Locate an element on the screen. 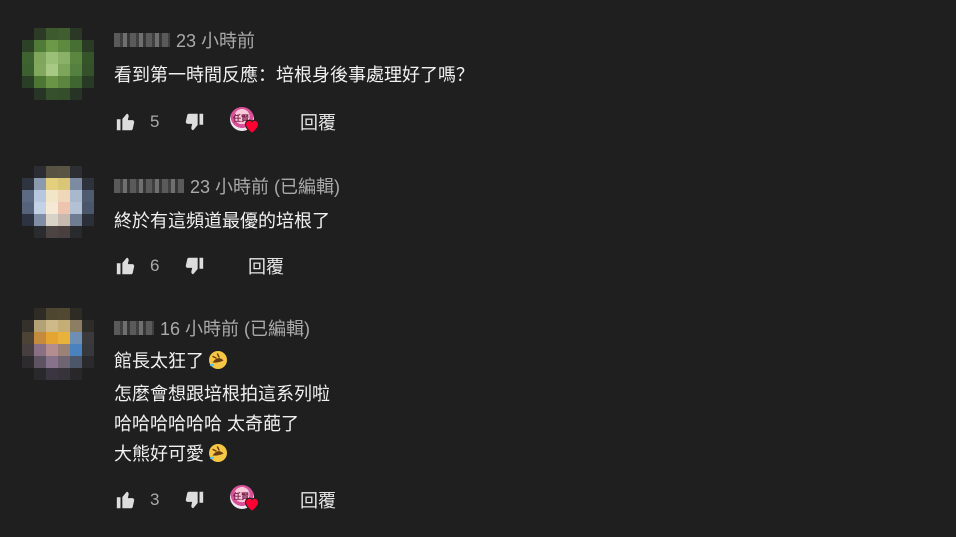 The height and width of the screenshot is (537, 956). comment-line: 看到第一時間反應：培根身後事處理好了嗎？ is located at coordinates (294, 75).